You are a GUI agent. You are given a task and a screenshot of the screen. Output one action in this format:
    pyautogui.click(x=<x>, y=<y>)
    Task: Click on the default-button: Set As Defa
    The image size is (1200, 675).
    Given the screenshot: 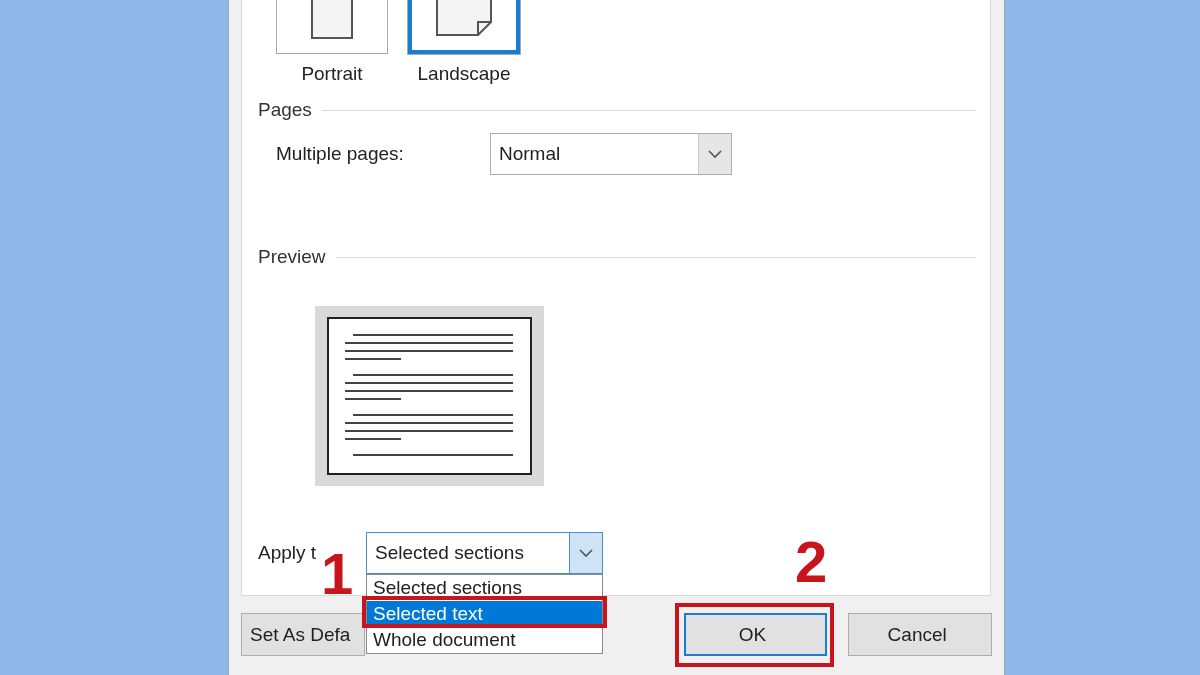 What is the action you would take?
    pyautogui.click(x=303, y=634)
    